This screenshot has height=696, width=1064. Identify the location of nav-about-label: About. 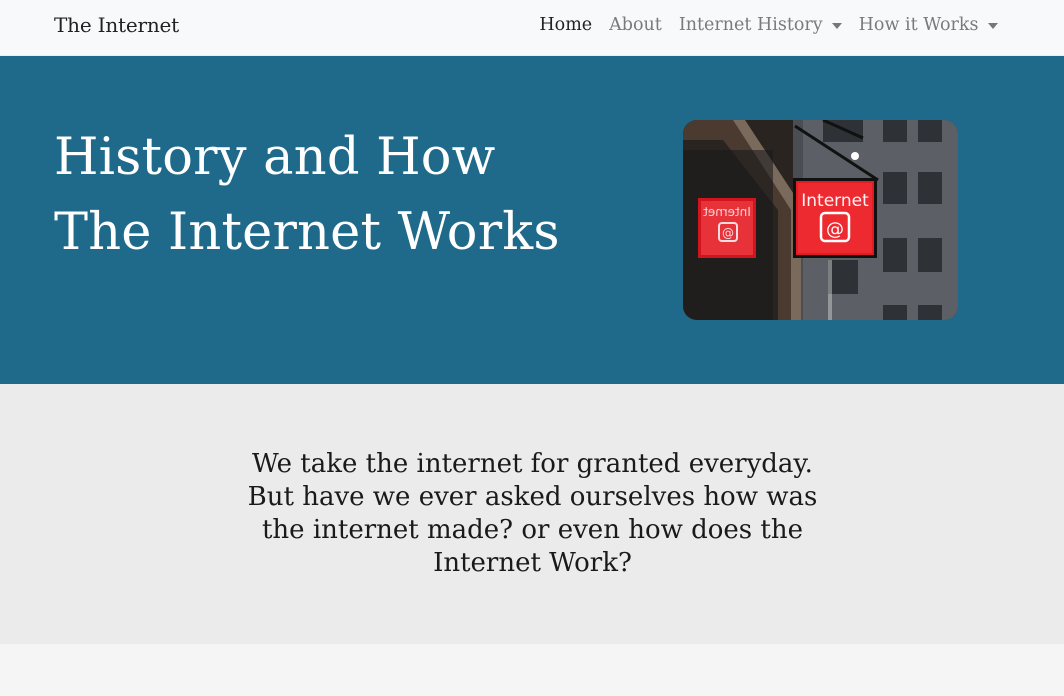
(635, 25).